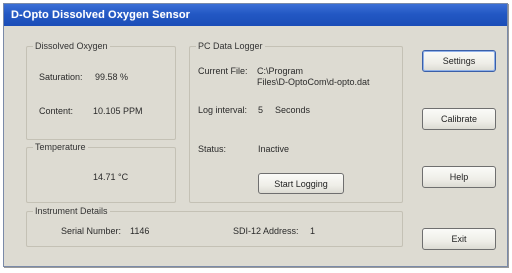  I want to click on instrument-details-legend: Instrument Details, so click(71, 211).